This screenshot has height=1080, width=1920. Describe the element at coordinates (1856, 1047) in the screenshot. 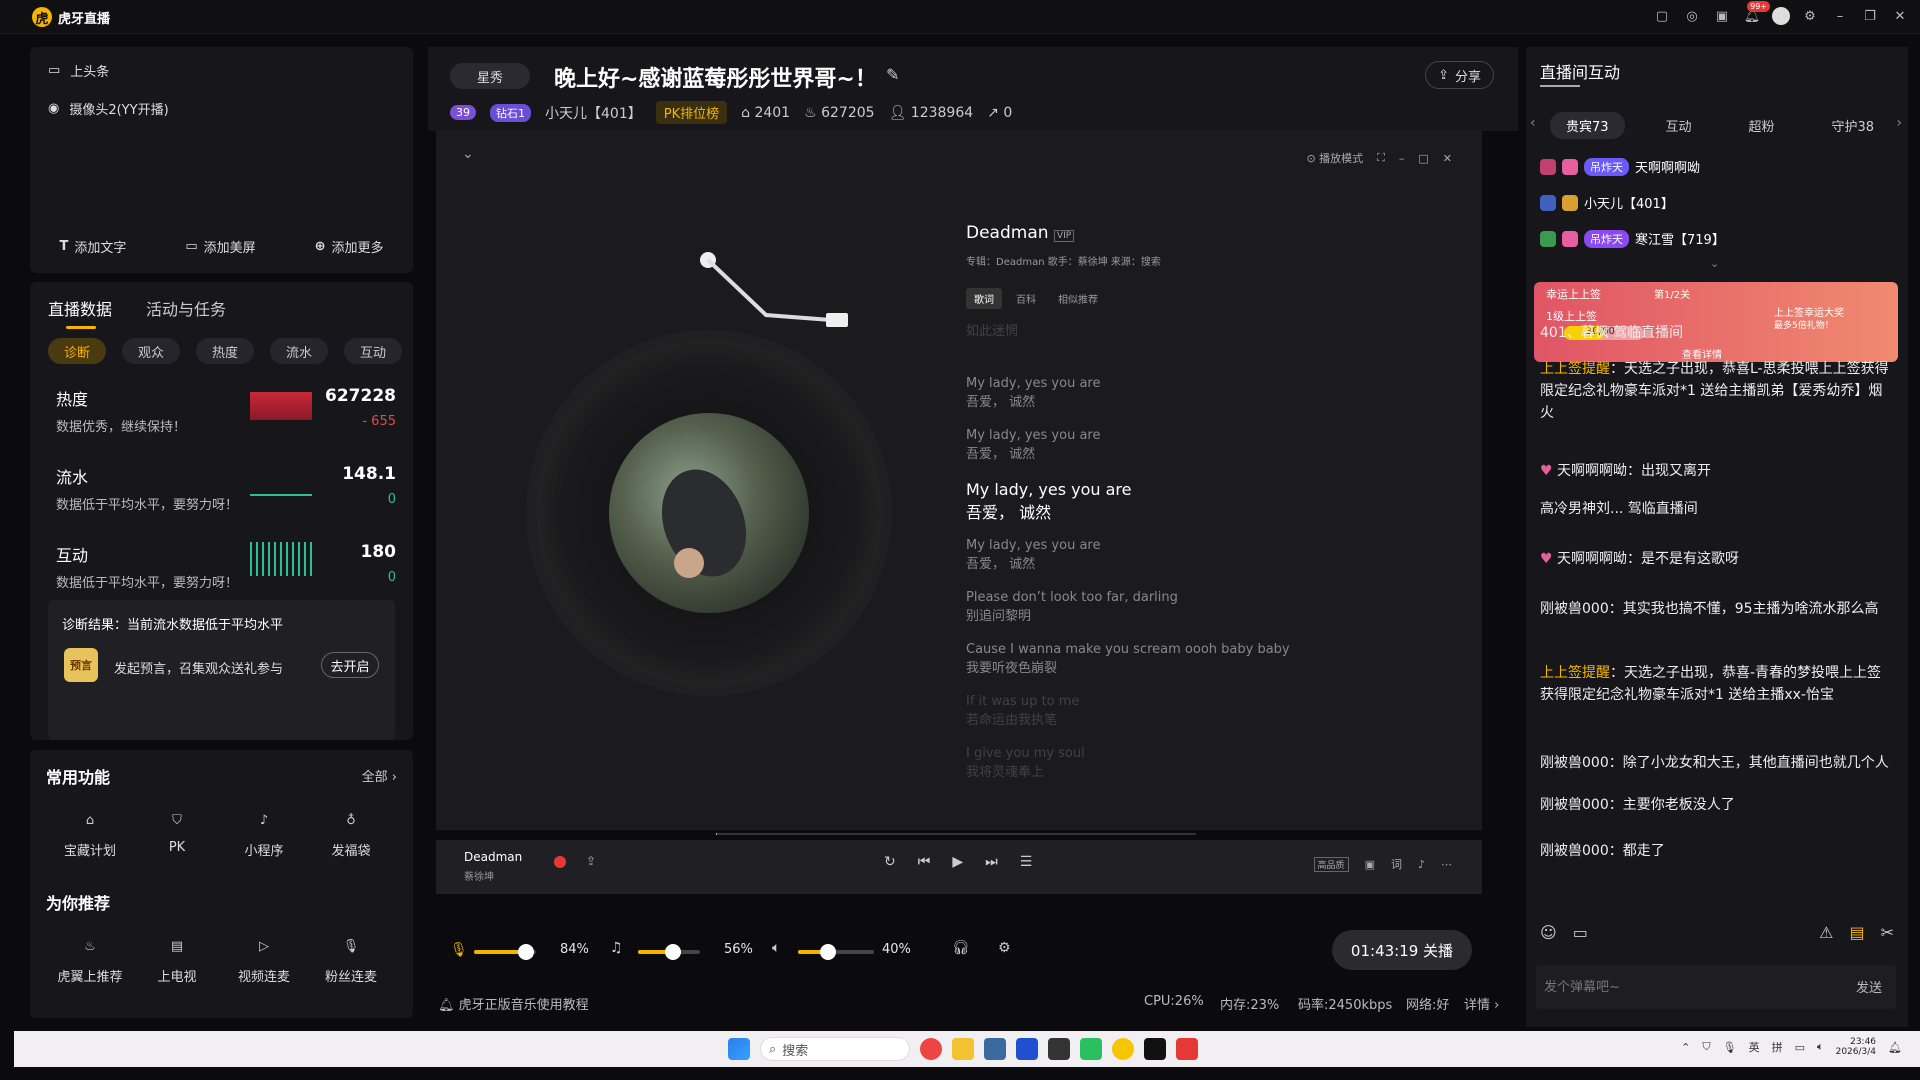

I see `clock: 23:46 2026/3/4` at that location.